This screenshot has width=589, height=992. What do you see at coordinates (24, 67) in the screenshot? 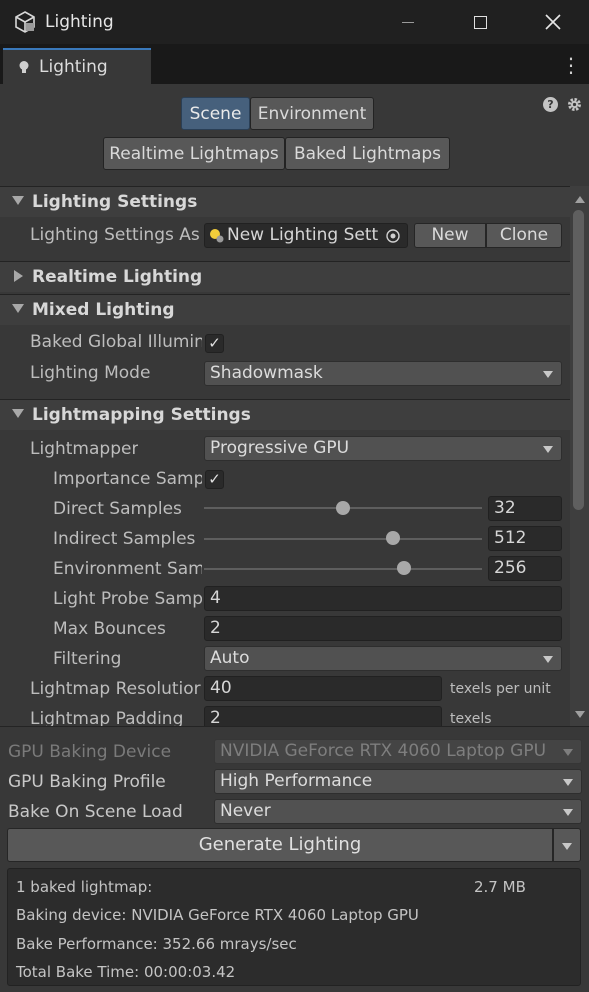
I see `bulb-icon` at bounding box center [24, 67].